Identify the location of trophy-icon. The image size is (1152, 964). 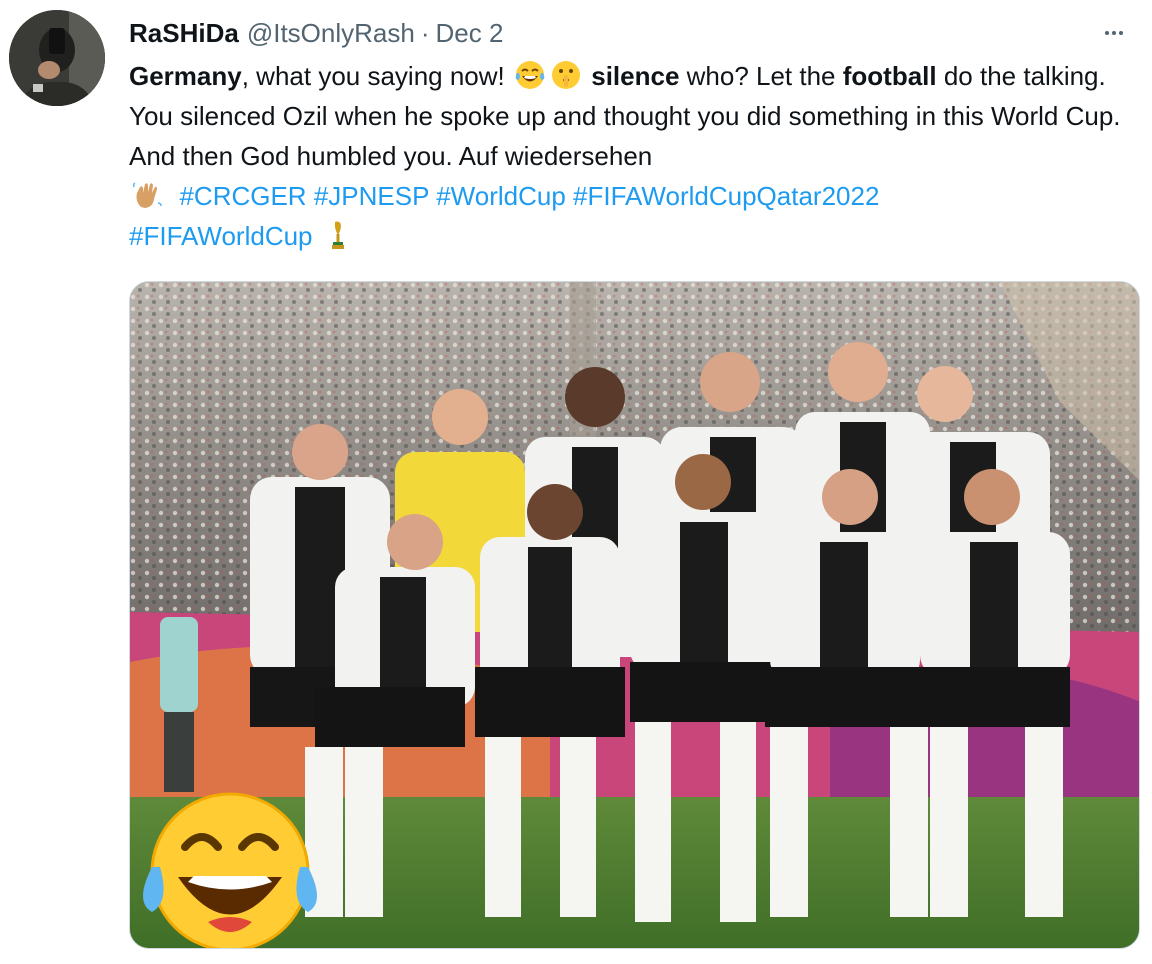
(337, 235).